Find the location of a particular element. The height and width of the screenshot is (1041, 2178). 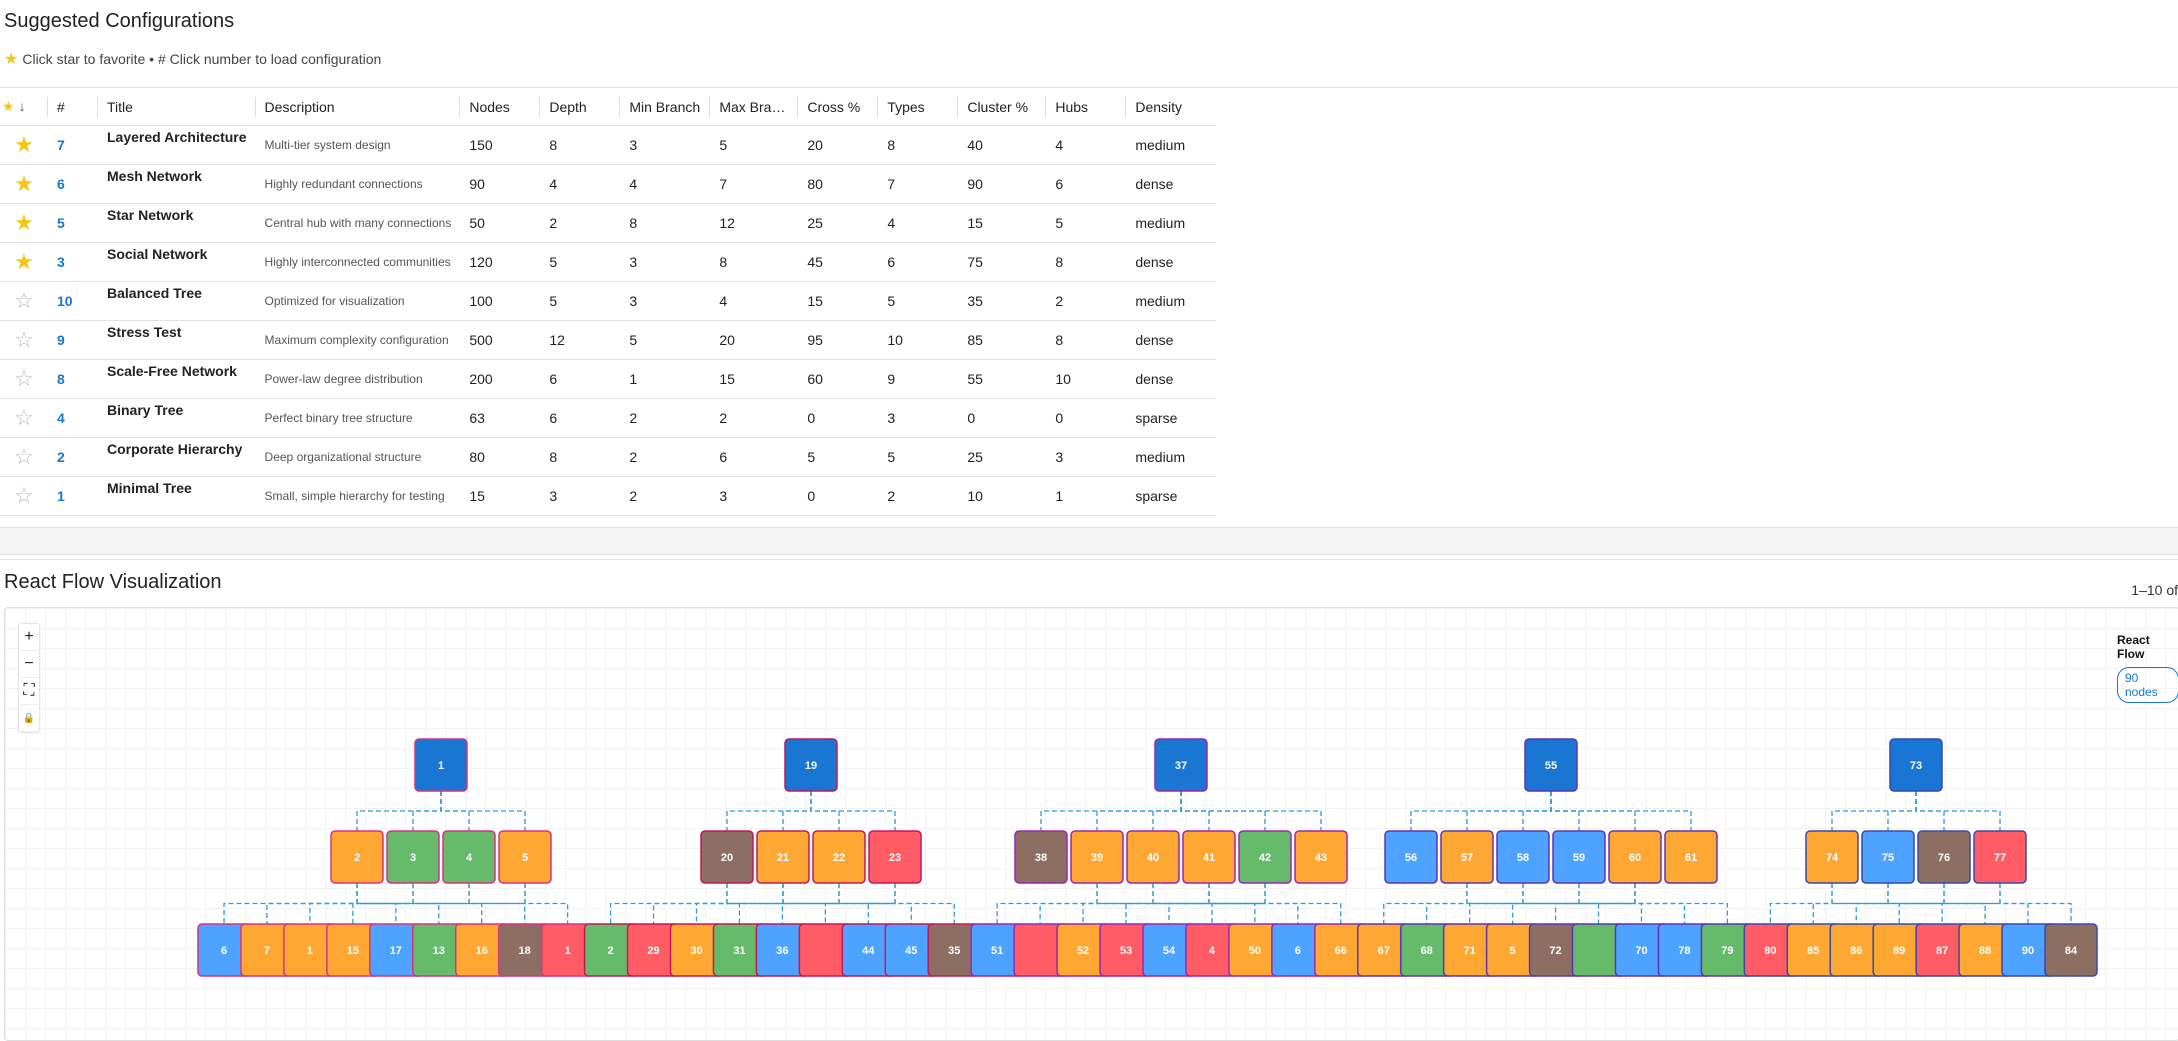

flow-node: 61 is located at coordinates (1691, 857).